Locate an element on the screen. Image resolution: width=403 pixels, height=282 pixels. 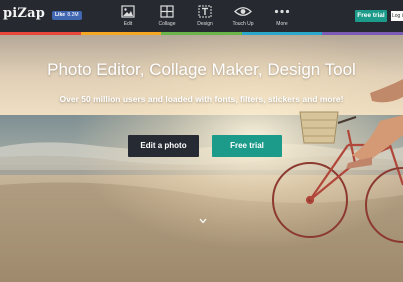
facebook-like-label: Like is located at coordinates (60, 15).